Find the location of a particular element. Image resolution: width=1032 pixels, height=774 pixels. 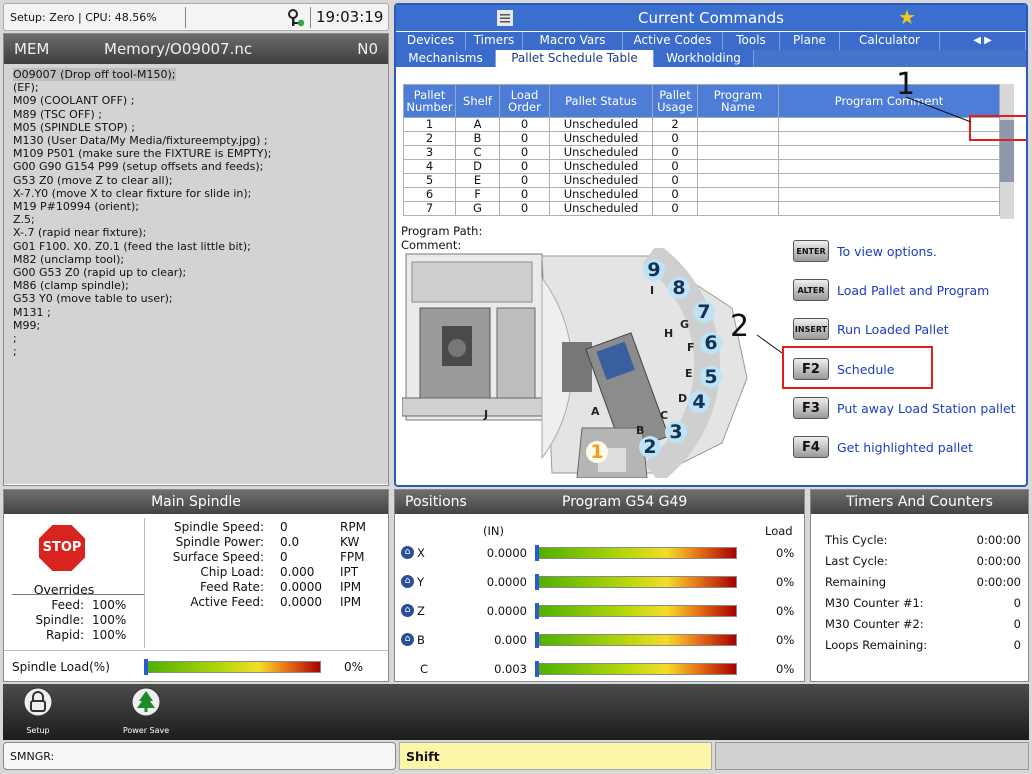

axis-name: Y is located at coordinates (421, 582).